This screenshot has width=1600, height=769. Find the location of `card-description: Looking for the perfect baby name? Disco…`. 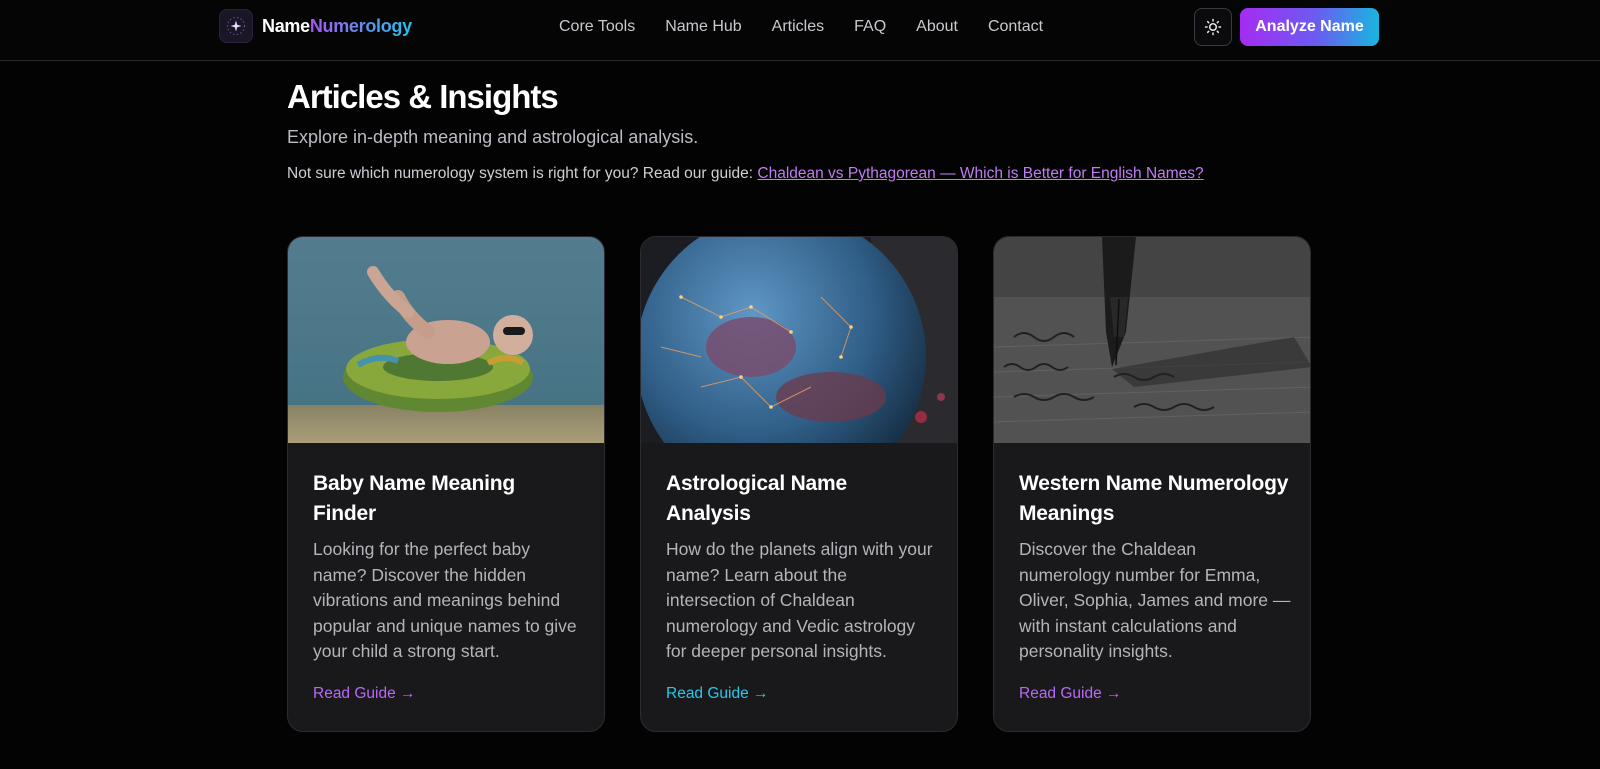

card-description: Looking for the perfect baby name? Disco… is located at coordinates (445, 600).